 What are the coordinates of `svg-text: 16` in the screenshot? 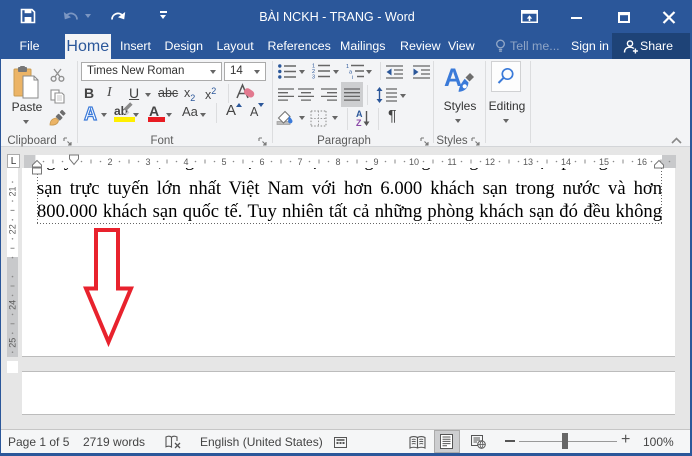 It's located at (642, 162).